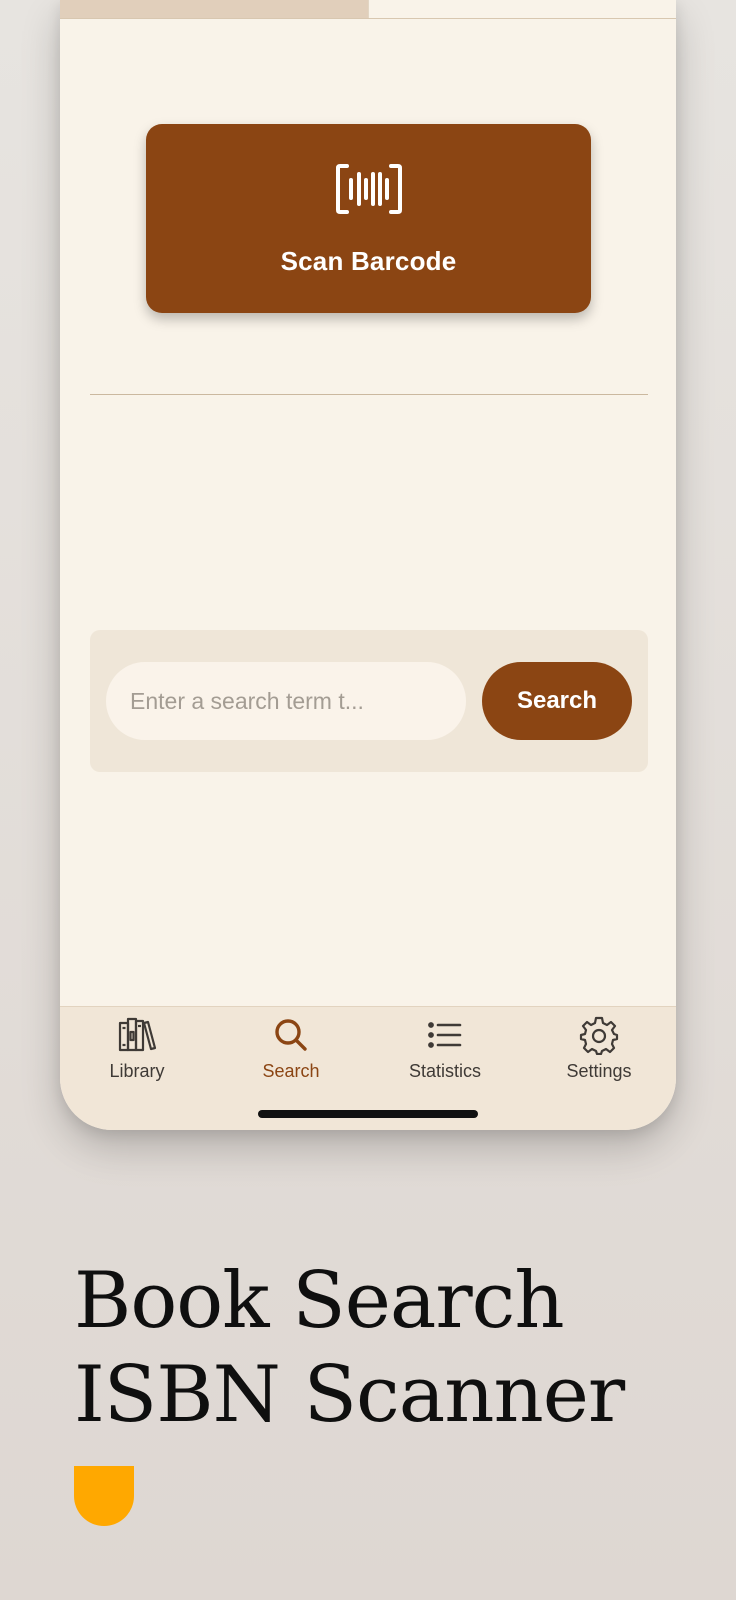  Describe the element at coordinates (445, 1035) in the screenshot. I see `list-icon` at that location.